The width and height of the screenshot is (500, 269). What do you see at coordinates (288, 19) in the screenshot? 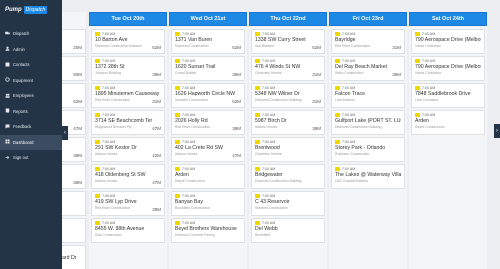
I see `day-header: Thu Oct 22nd` at bounding box center [288, 19].